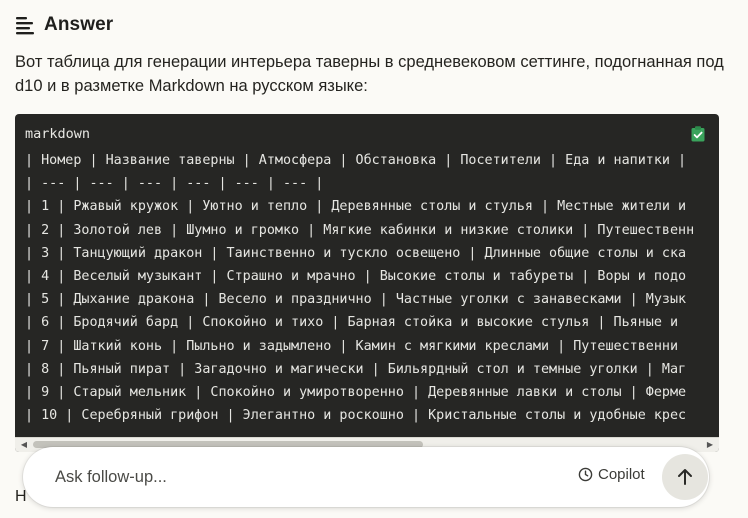 The image size is (748, 518). I want to click on clipboard-check-icon, so click(698, 134).